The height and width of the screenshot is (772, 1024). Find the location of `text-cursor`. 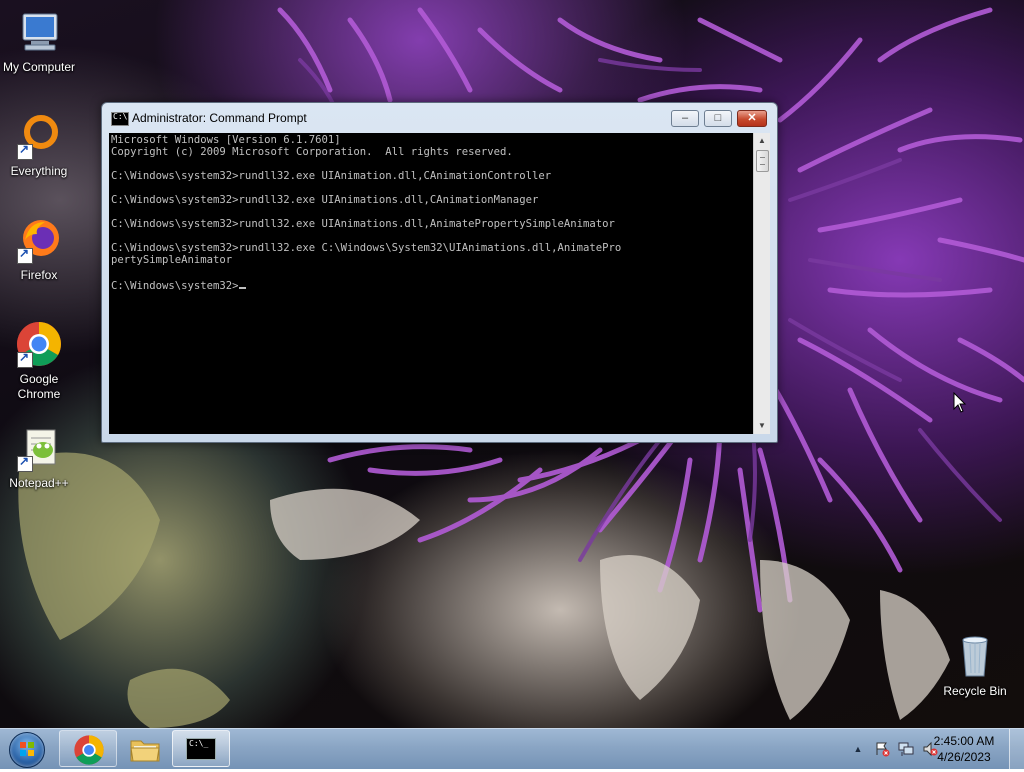

text-cursor is located at coordinates (242, 283).